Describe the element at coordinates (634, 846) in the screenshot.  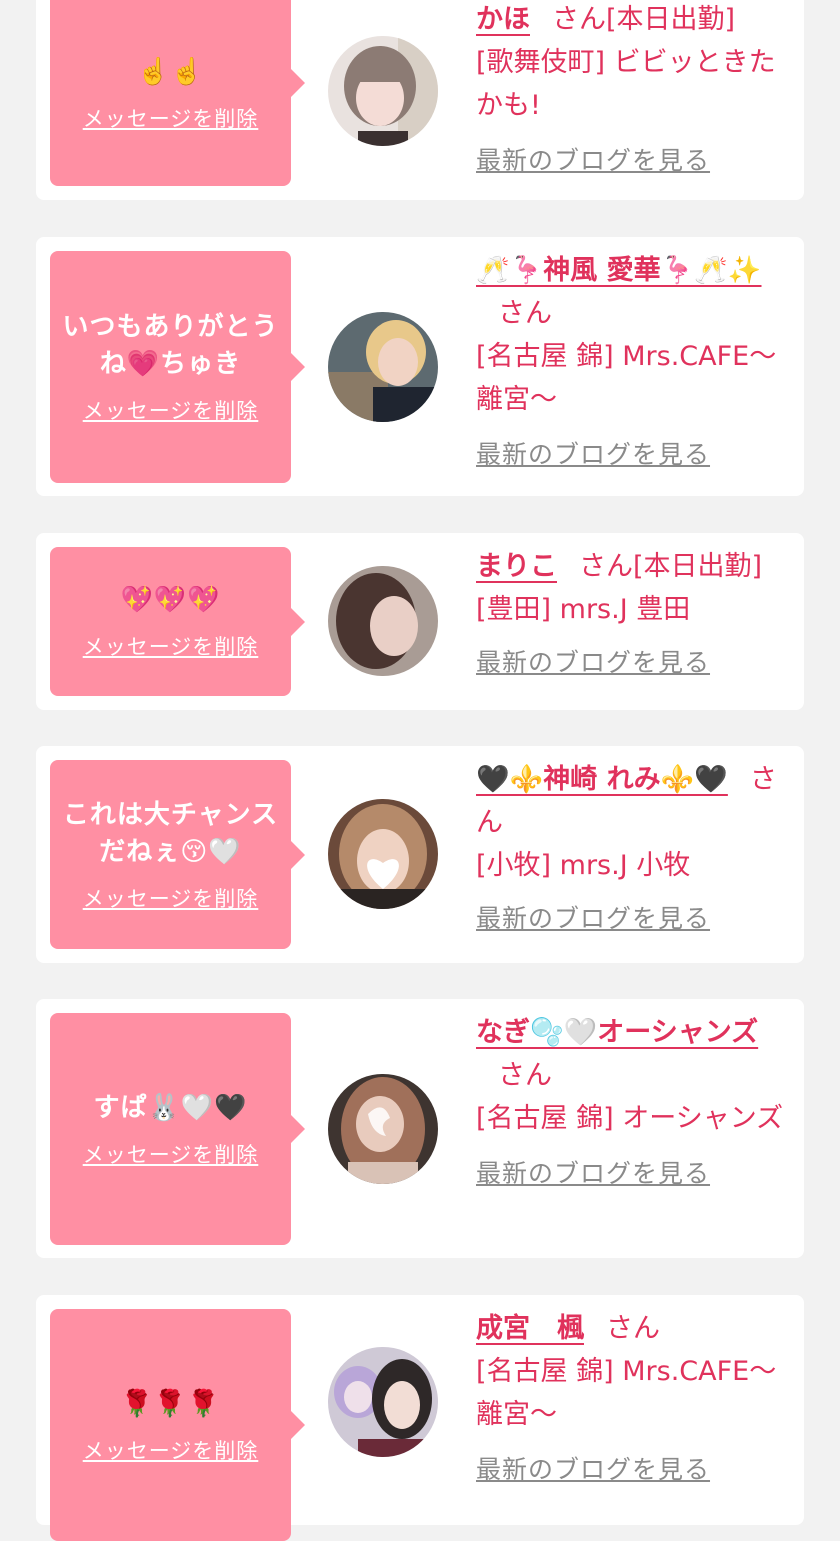
I see `girl-info: 🖤⚜️神崎 れみ⚜️🖤 さん [小牧] mrs.J 小牧 最新のブログを見る` at that location.